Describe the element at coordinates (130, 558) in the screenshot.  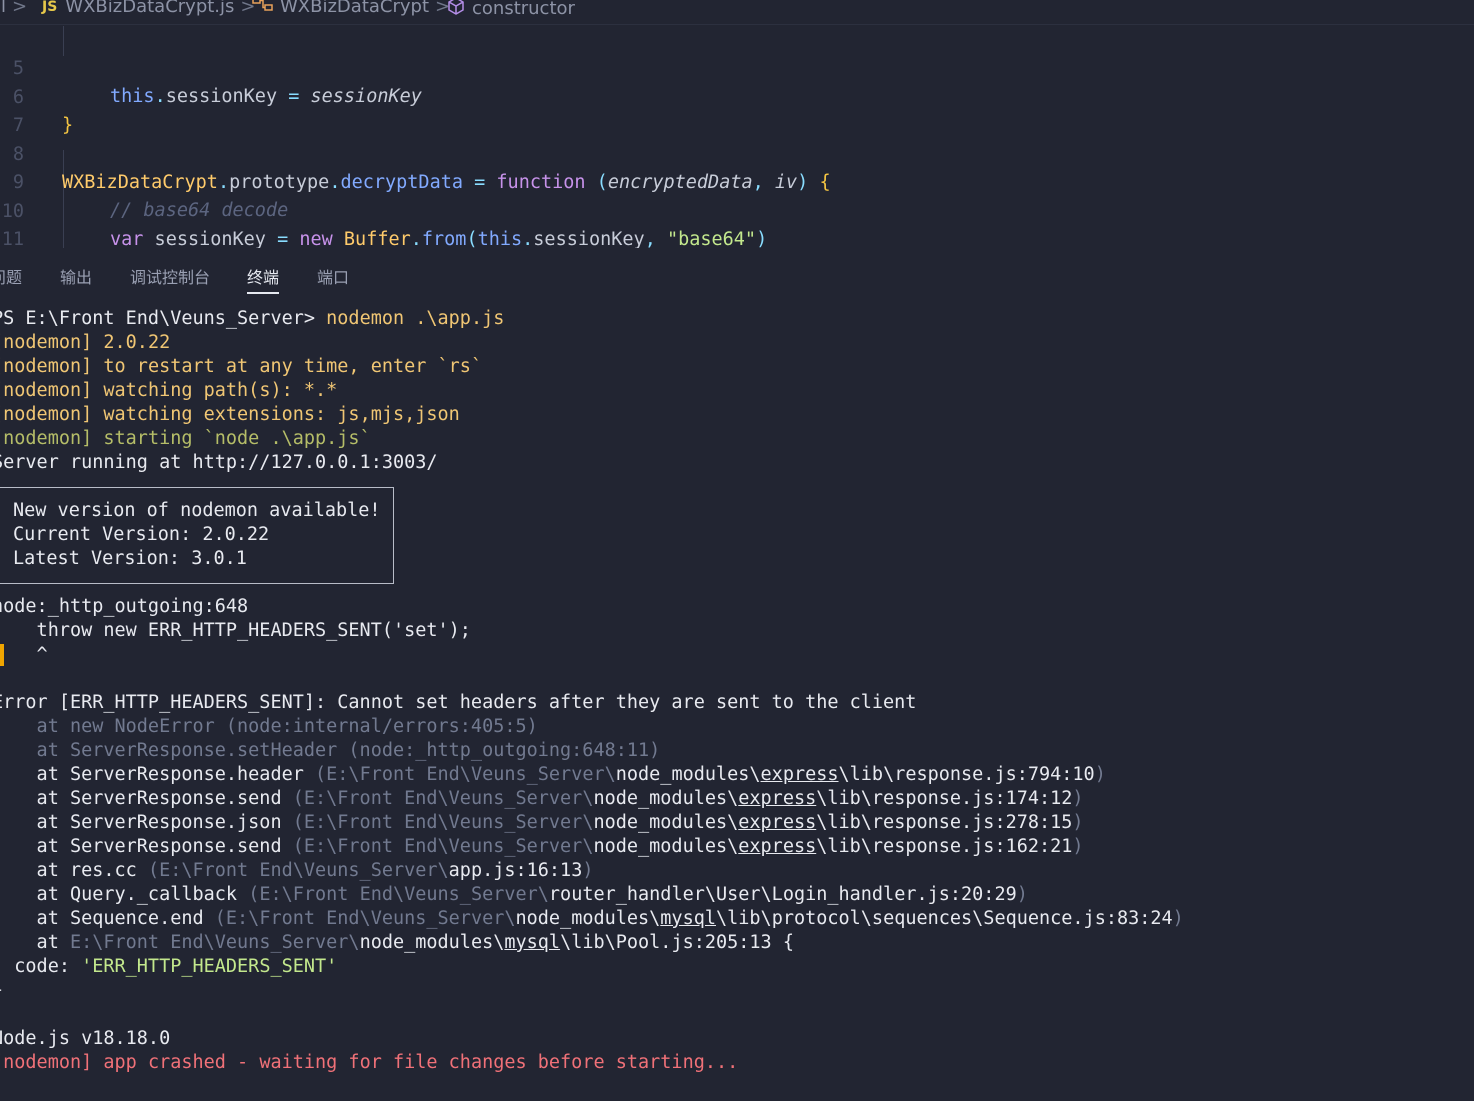
I see `update-notice-line: Latest Version: 3.0.1` at that location.